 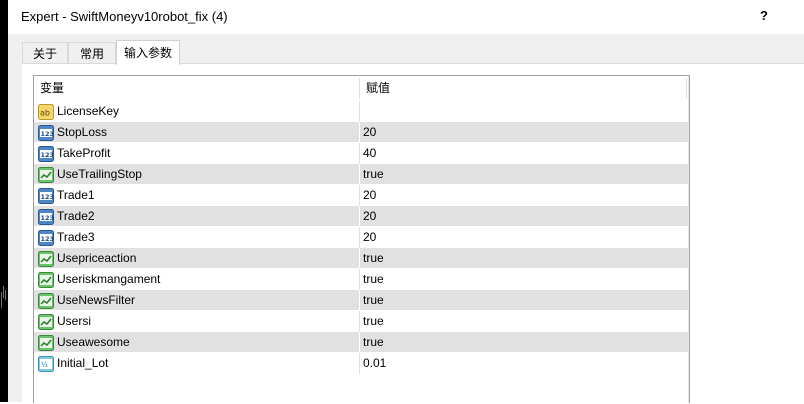 I want to click on parameter-name-cell: 123 TakeProfit, so click(x=196, y=153).